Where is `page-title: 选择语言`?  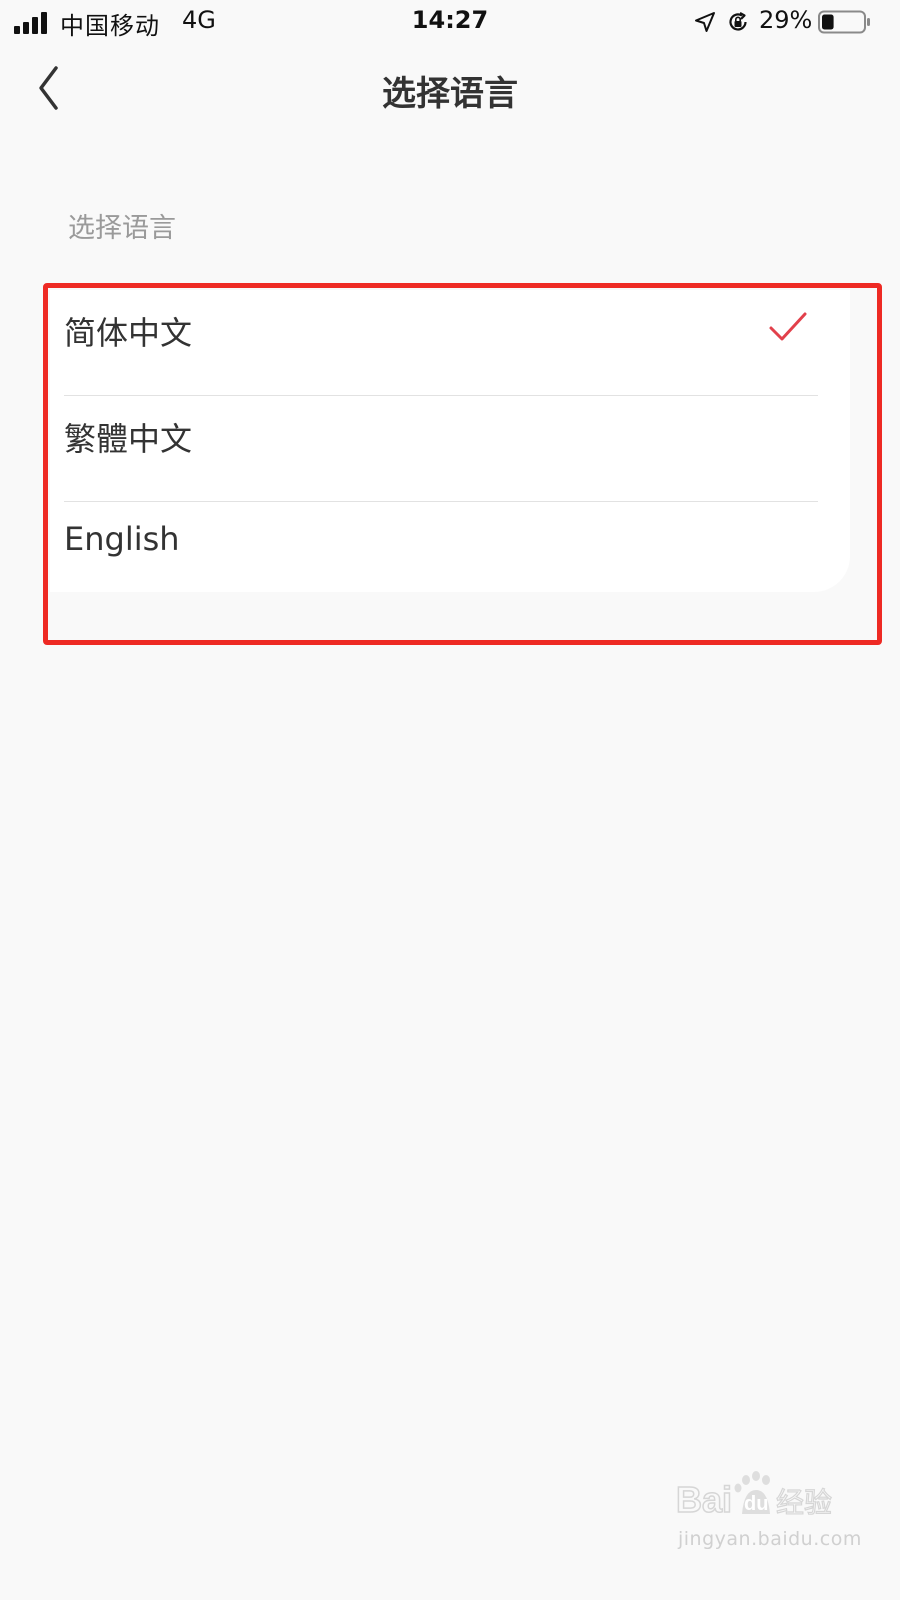 page-title: 选择语言 is located at coordinates (450, 94).